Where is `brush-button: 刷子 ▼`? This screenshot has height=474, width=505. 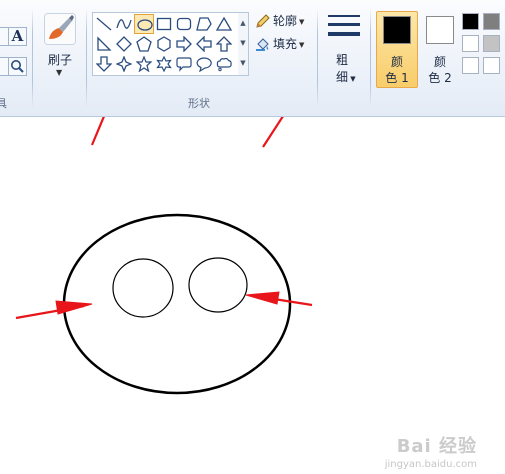
brush-button: 刷子 ▼ is located at coordinates (59, 47).